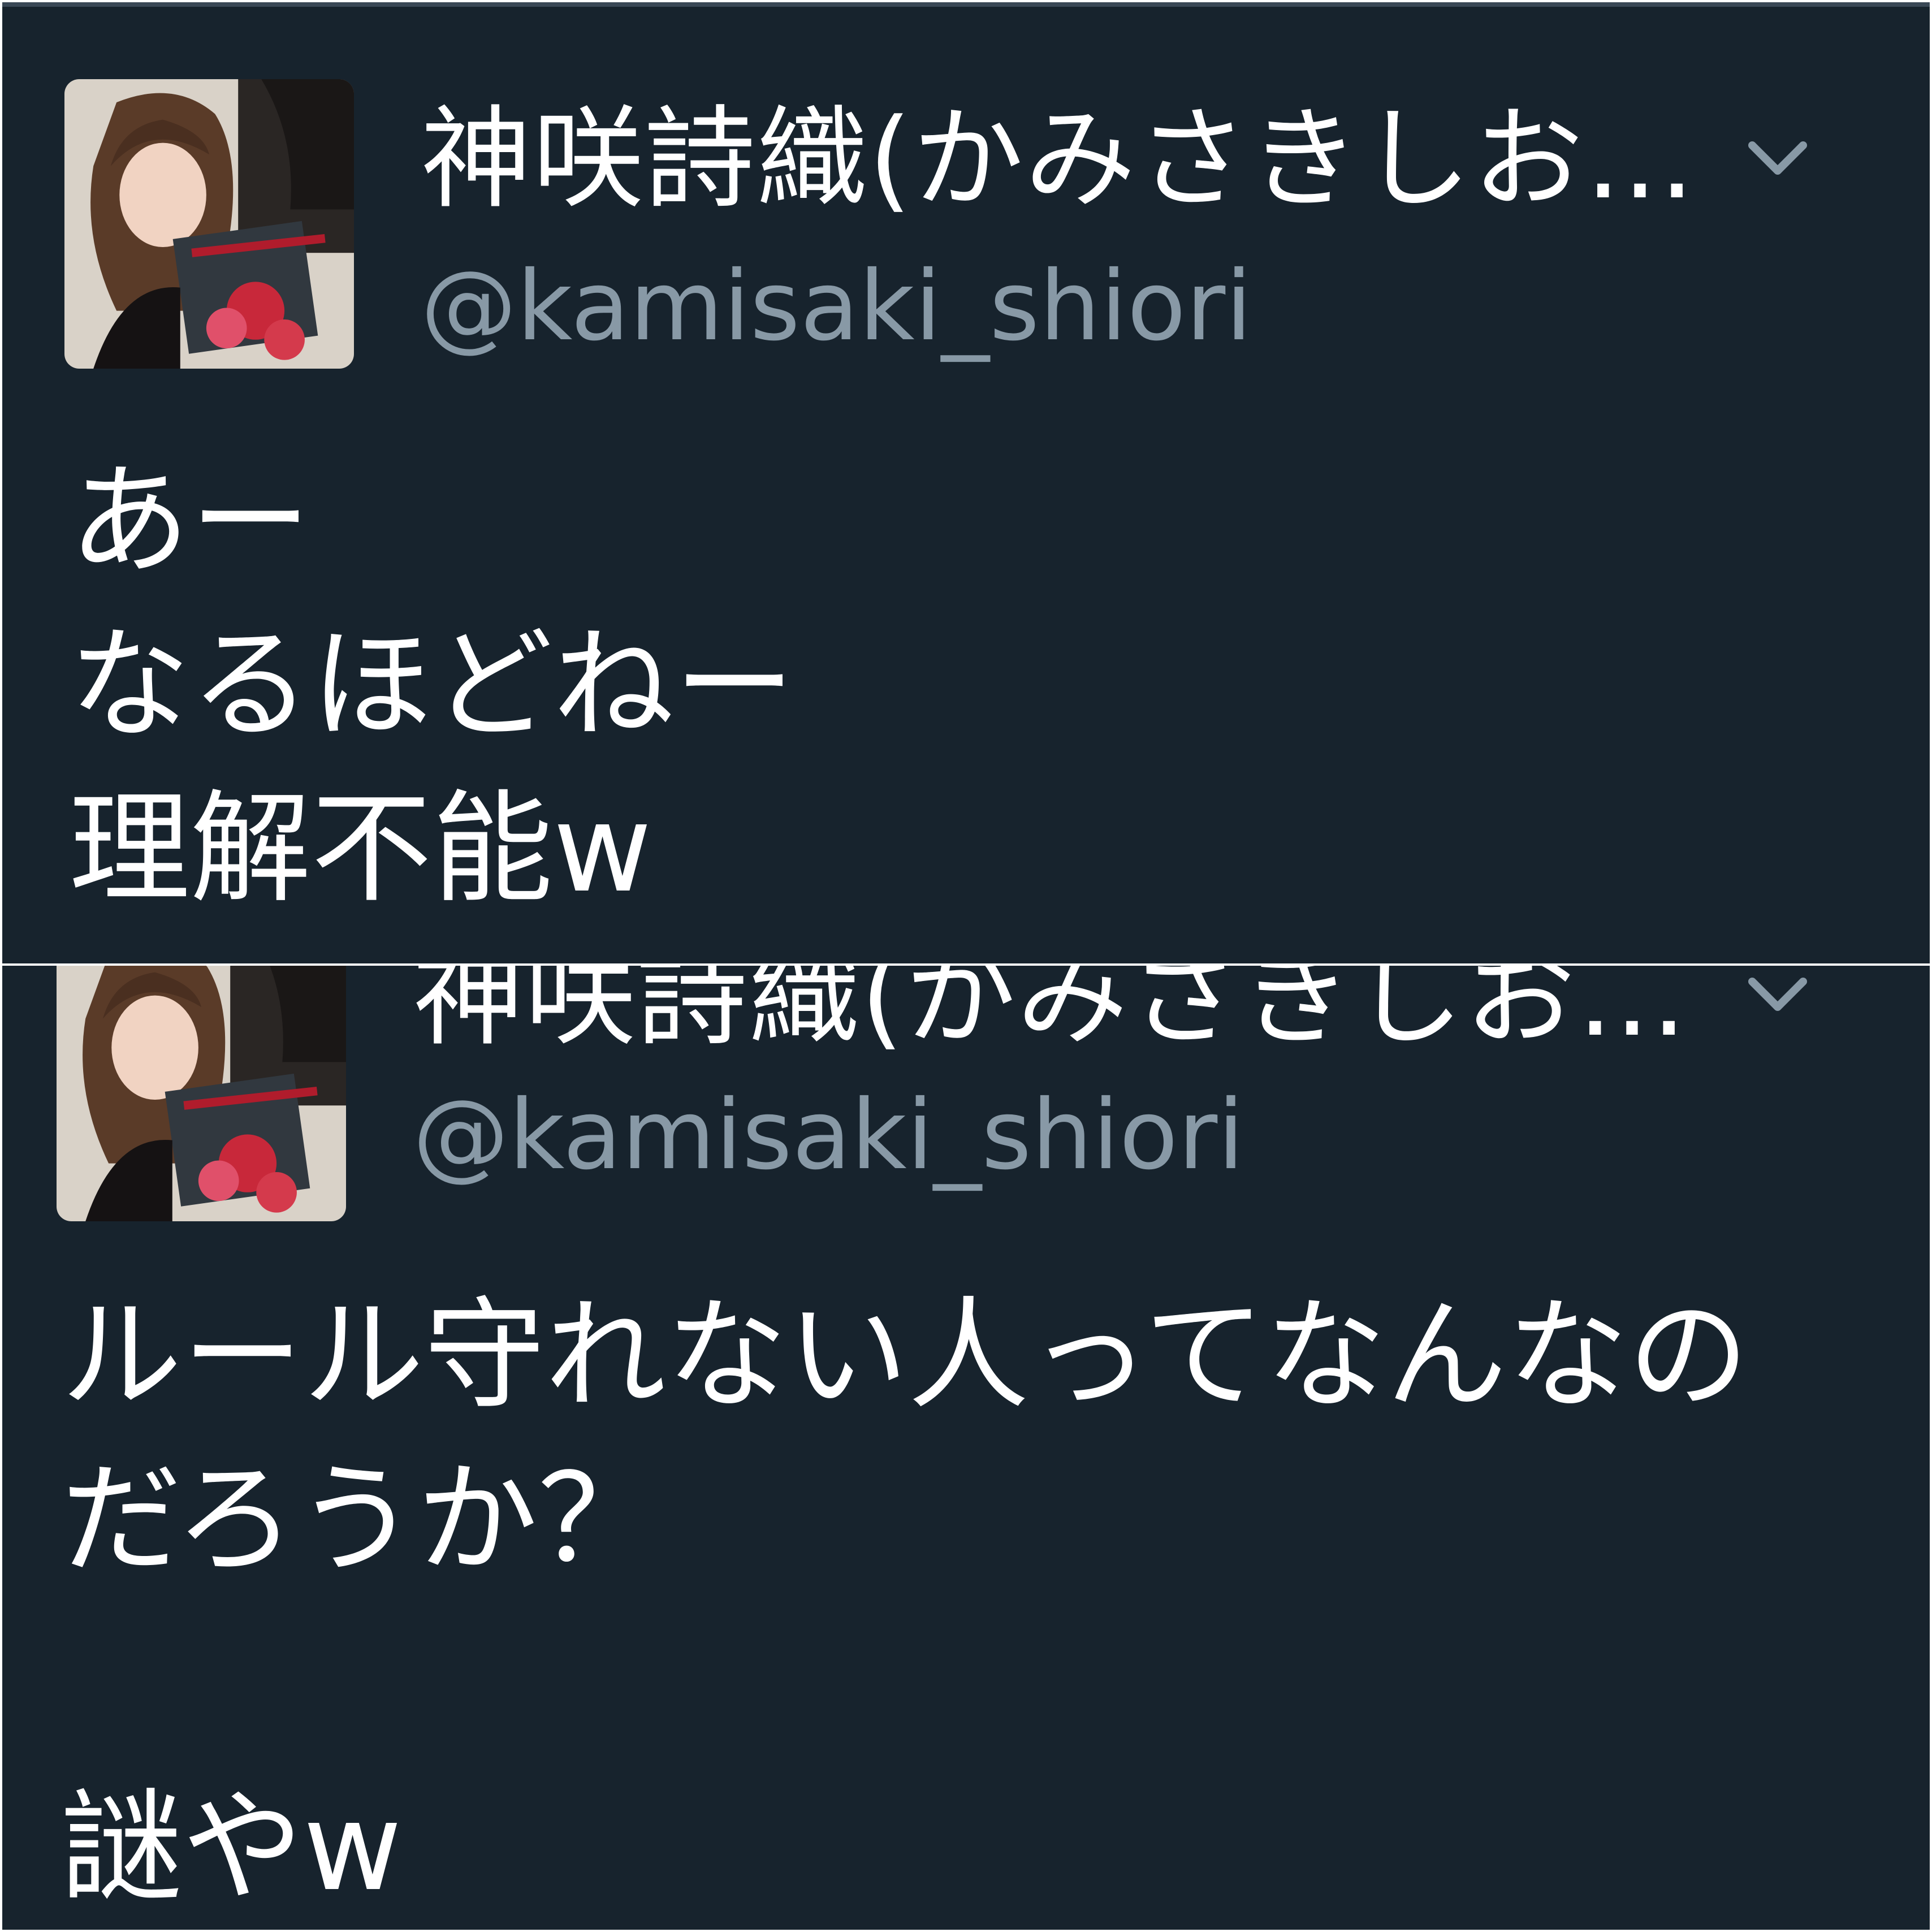 The height and width of the screenshot is (1932, 1932). I want to click on tweet-text-line: だろうか？, so click(360, 1519).